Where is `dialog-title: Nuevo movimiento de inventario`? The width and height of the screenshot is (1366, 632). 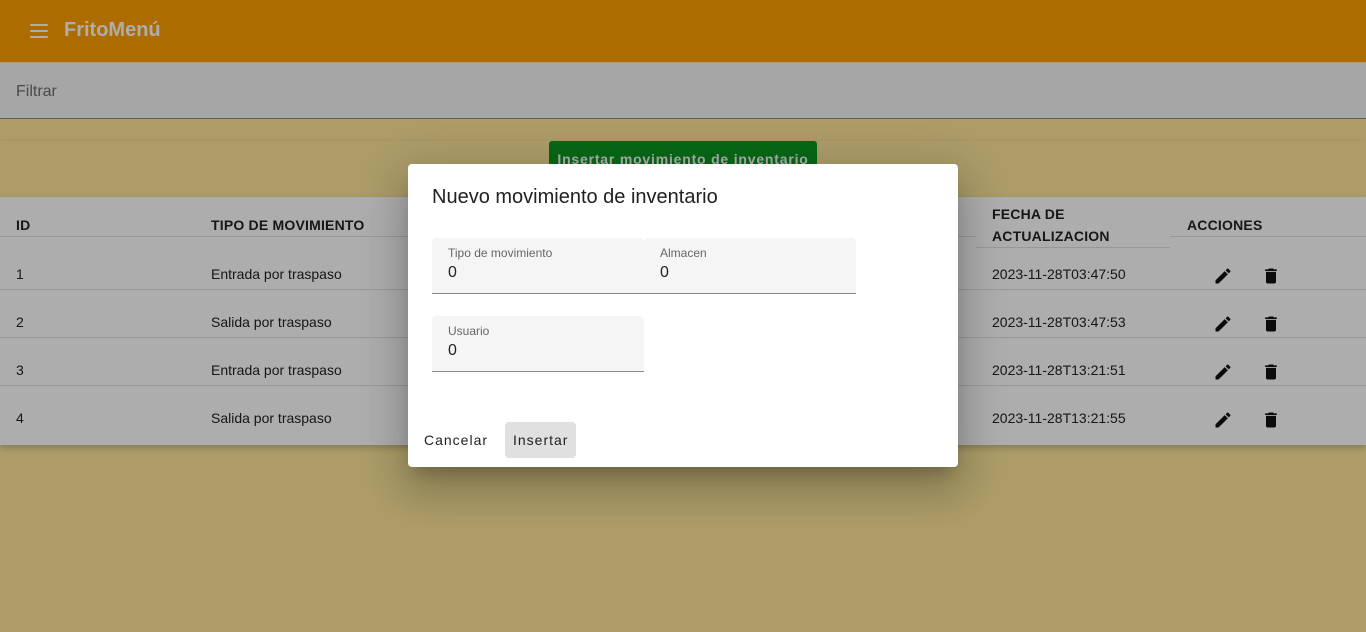
dialog-title: Nuevo movimiento de inventario is located at coordinates (575, 197).